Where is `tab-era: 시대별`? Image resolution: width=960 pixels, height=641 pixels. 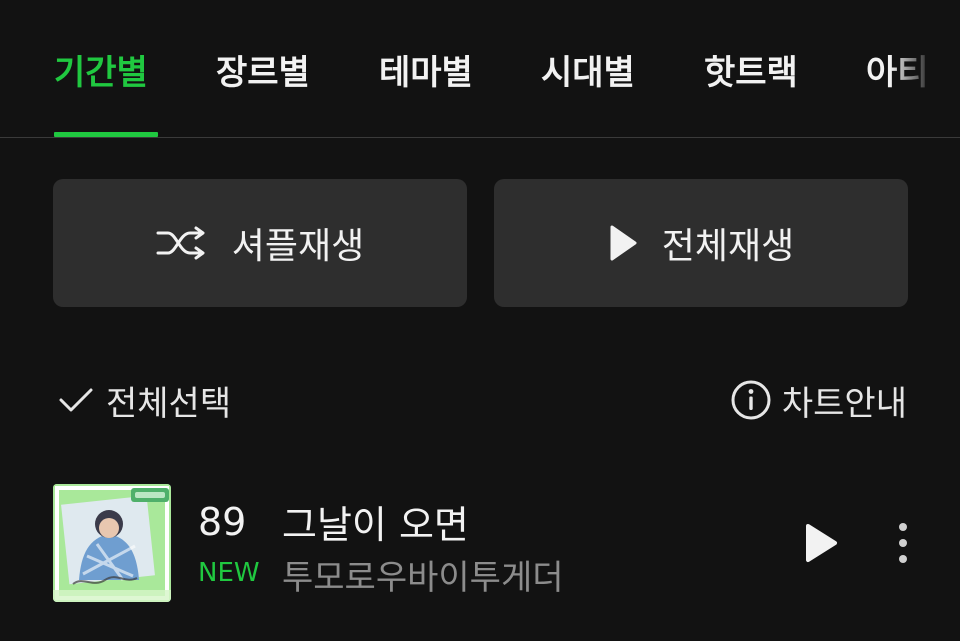
tab-era: 시대별 is located at coordinates (588, 73).